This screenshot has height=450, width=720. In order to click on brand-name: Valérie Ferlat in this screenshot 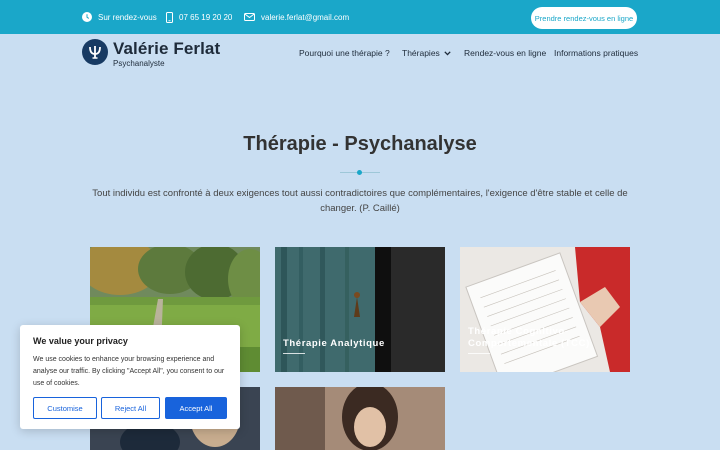, I will do `click(166, 49)`.